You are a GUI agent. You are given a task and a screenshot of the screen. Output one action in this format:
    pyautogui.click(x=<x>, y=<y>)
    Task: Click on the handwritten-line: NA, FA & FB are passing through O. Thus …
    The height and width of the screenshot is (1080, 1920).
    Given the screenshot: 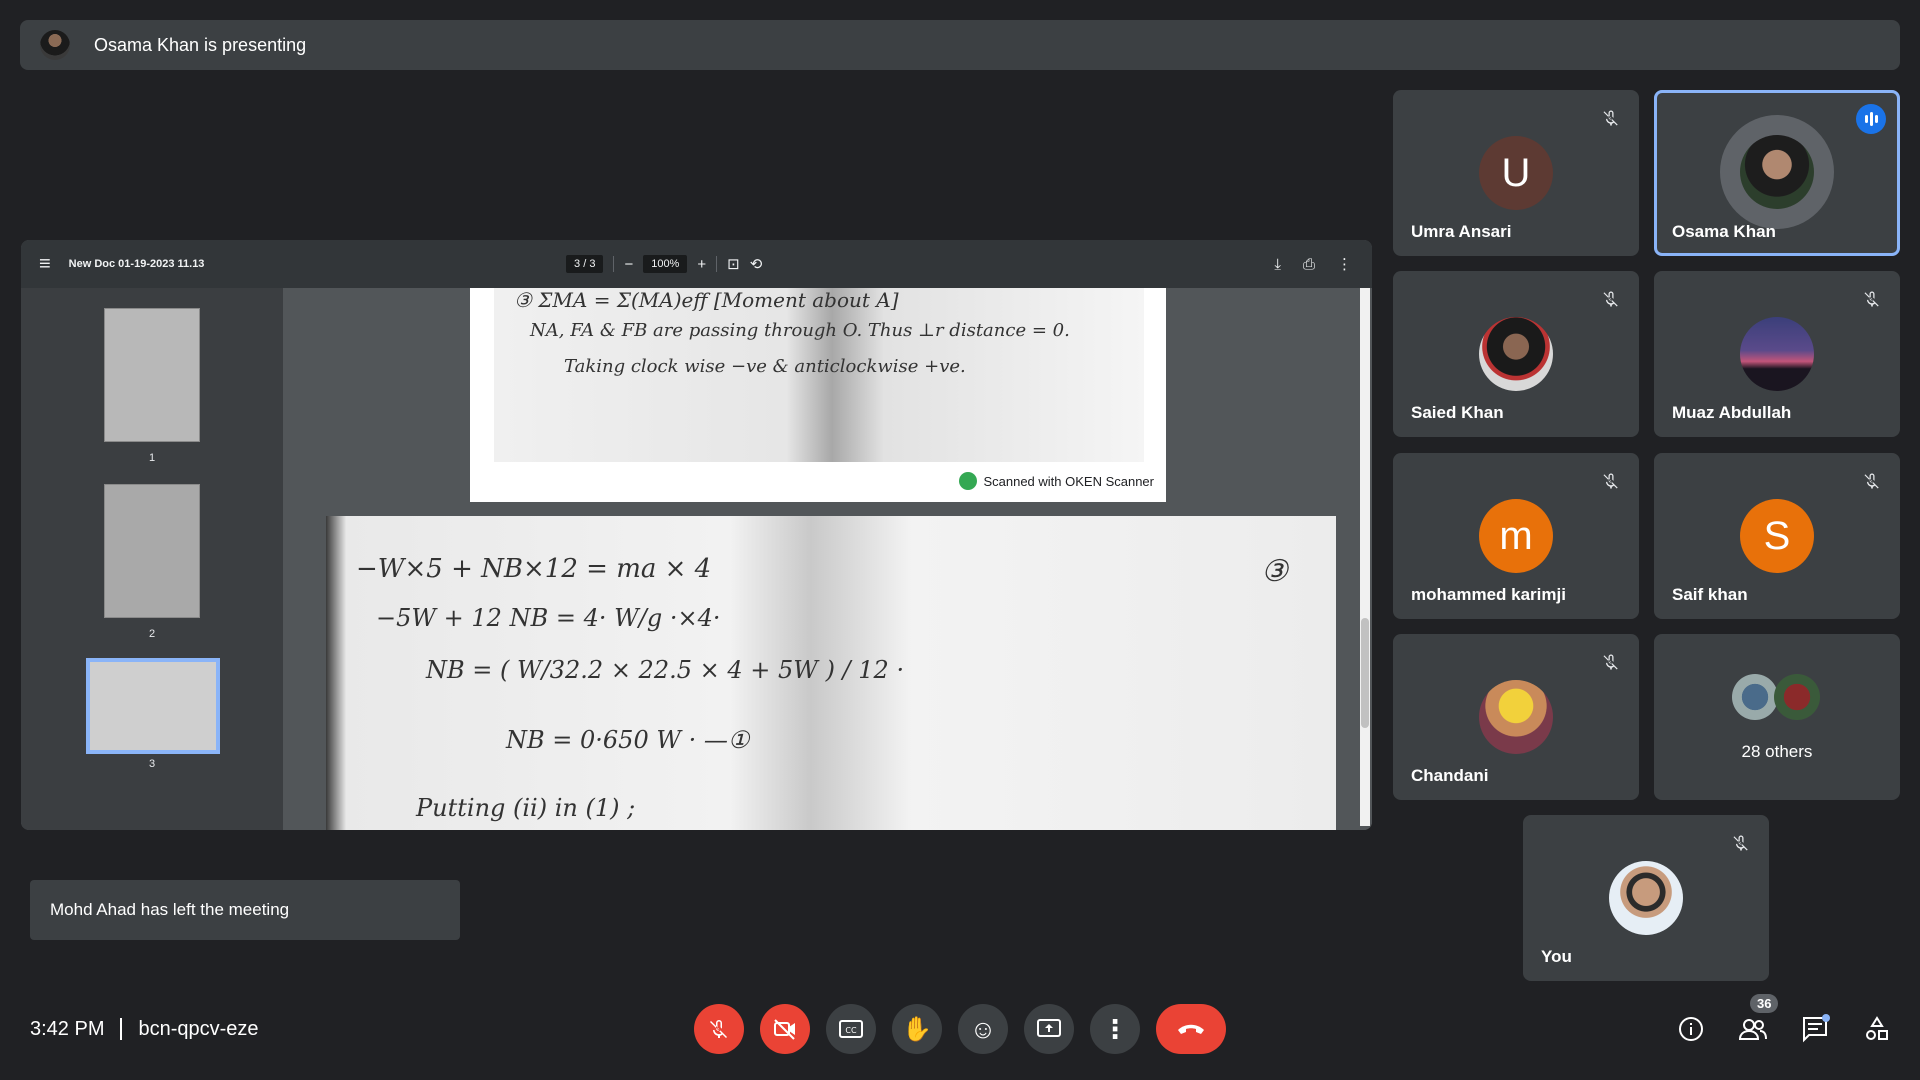 What is the action you would take?
    pyautogui.click(x=800, y=330)
    